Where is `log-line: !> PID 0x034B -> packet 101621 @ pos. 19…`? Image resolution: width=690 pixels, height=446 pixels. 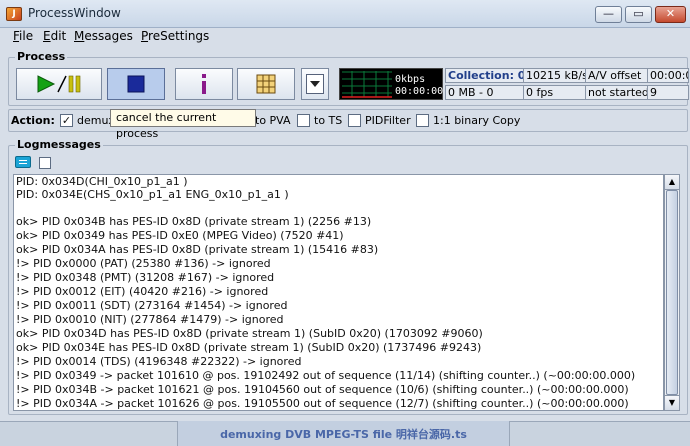
log-line: !> PID 0x034B -> packet 101621 @ pos. 19… is located at coordinates (322, 389).